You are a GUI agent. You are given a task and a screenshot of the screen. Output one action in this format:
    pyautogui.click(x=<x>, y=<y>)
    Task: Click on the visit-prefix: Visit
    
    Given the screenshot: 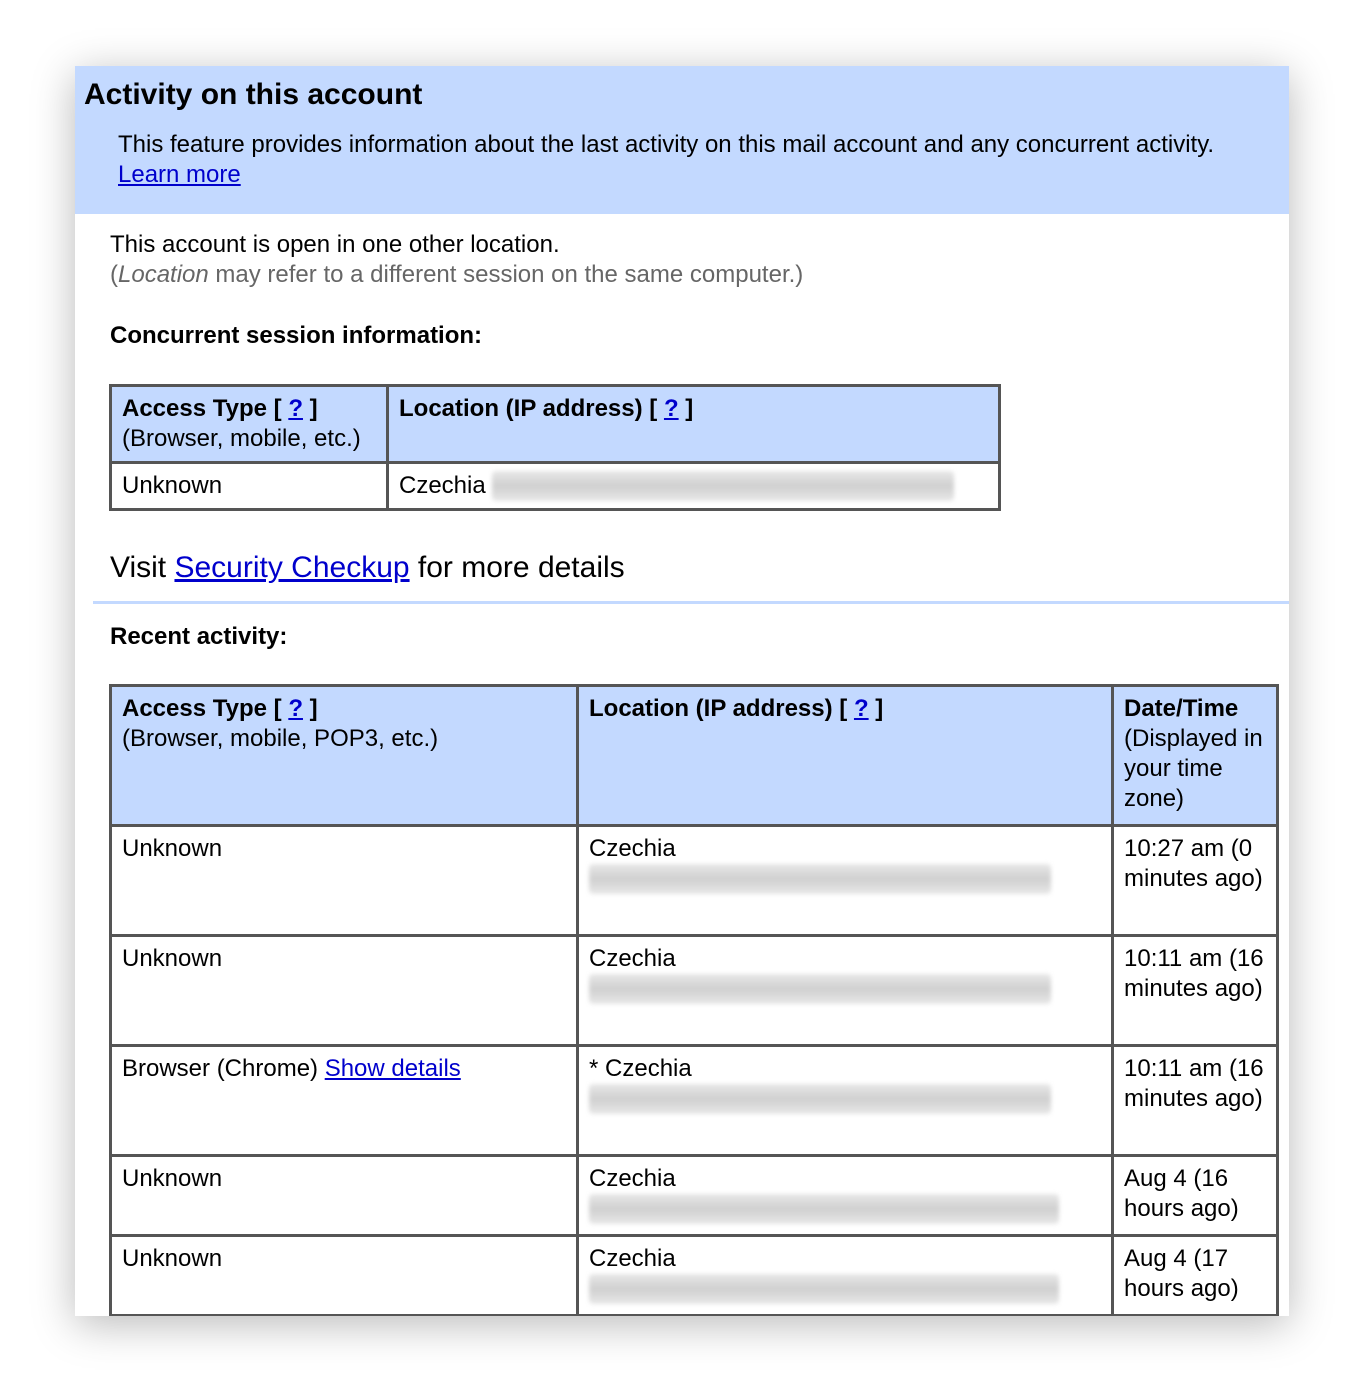 What is the action you would take?
    pyautogui.click(x=142, y=567)
    